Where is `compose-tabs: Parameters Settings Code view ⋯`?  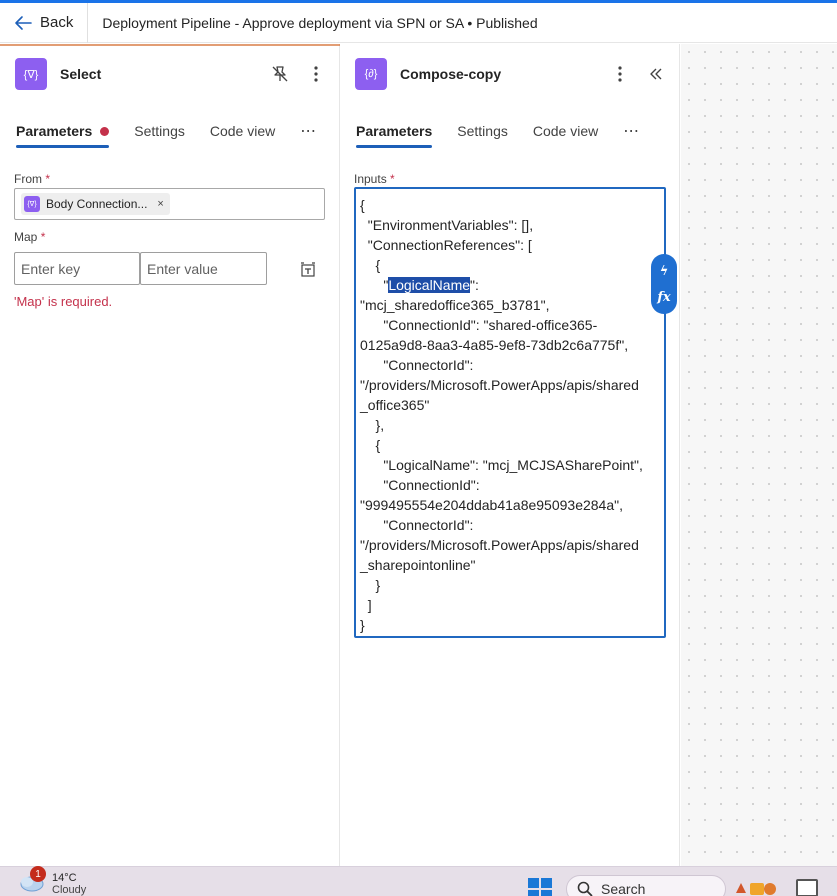
compose-tabs: Parameters Settings Code view ⋯ is located at coordinates (498, 132).